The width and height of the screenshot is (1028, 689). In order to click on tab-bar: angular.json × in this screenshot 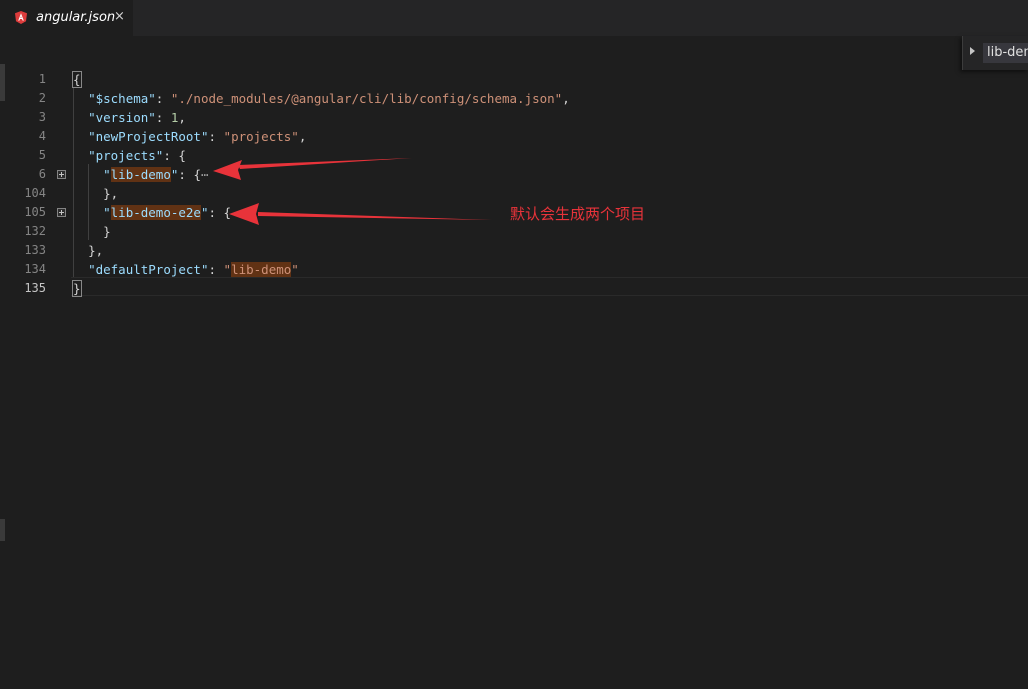, I will do `click(514, 18)`.